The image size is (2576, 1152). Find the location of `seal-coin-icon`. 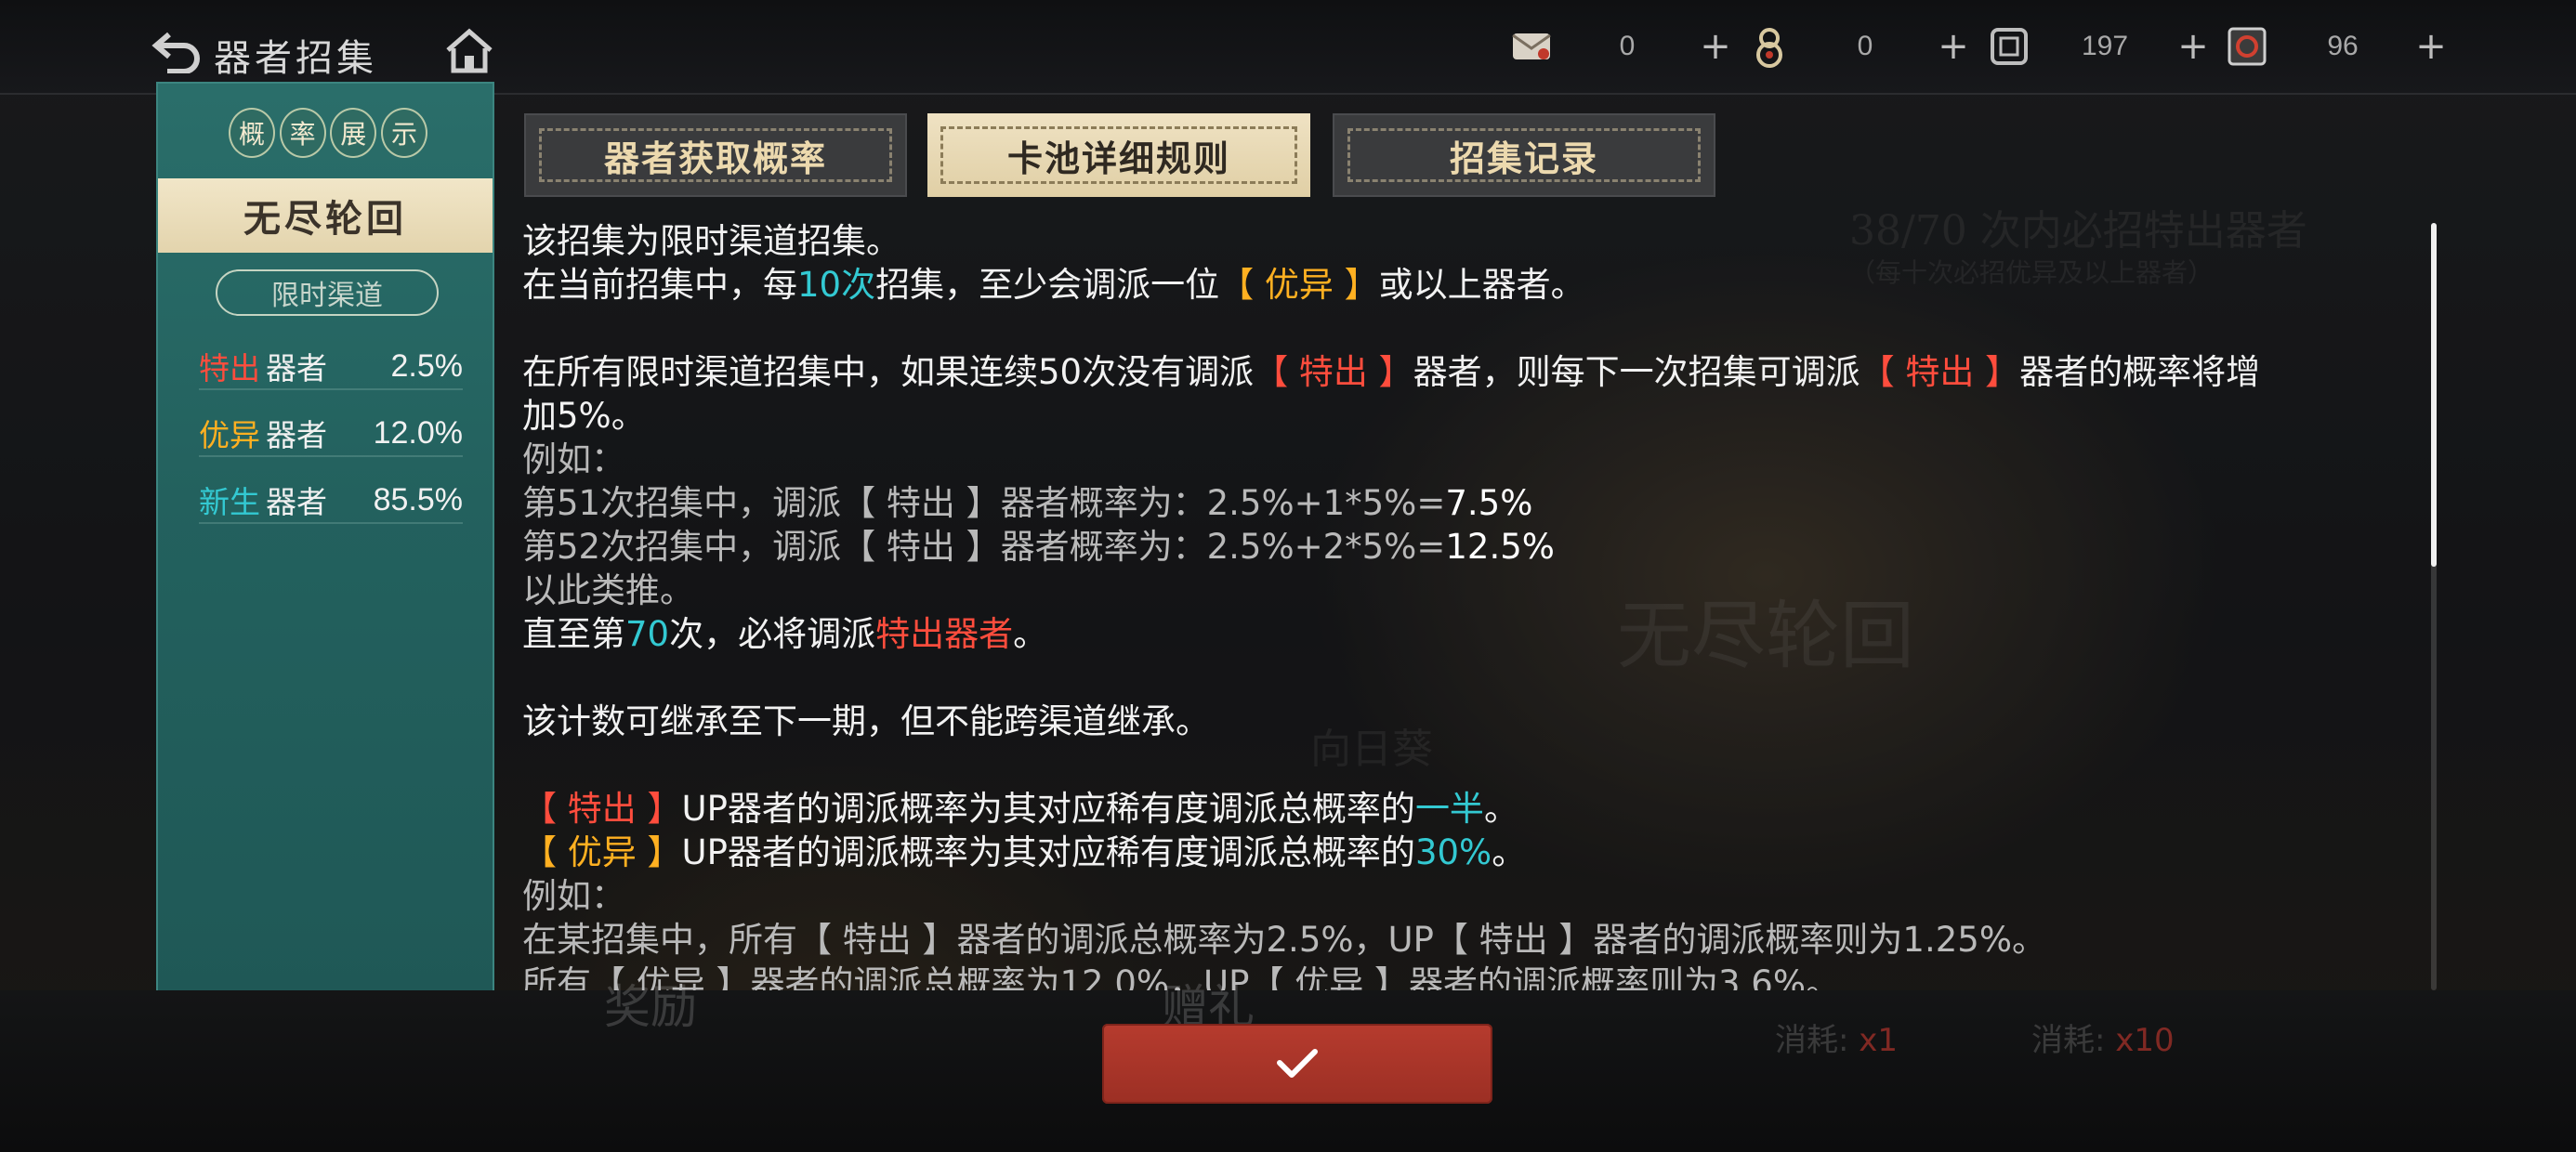

seal-coin-icon is located at coordinates (2009, 46).